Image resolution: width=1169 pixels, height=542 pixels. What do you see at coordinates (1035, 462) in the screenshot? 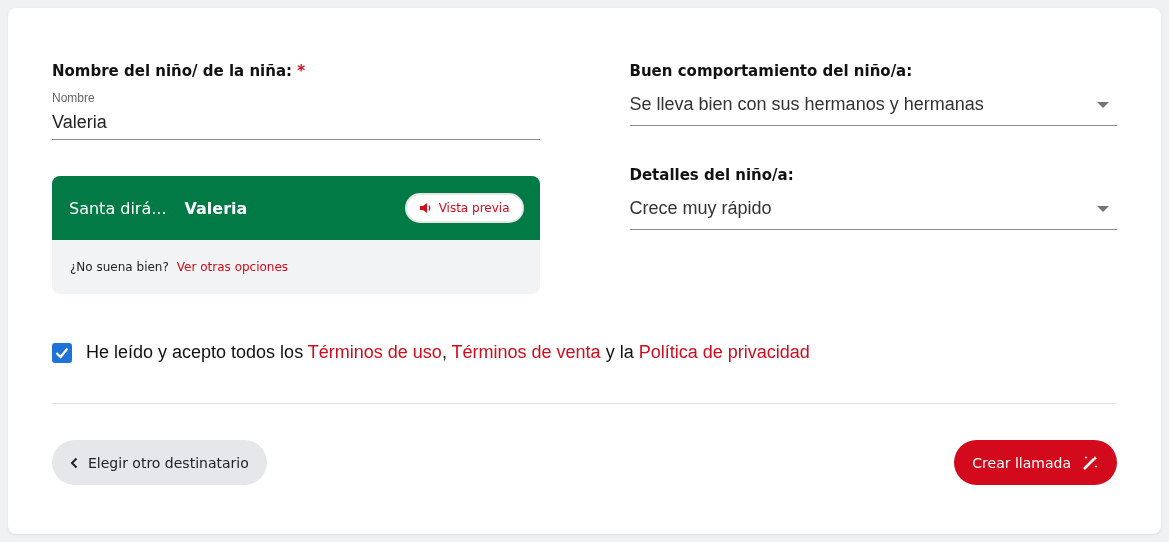
I see `create-call-button: Crear llamada` at bounding box center [1035, 462].